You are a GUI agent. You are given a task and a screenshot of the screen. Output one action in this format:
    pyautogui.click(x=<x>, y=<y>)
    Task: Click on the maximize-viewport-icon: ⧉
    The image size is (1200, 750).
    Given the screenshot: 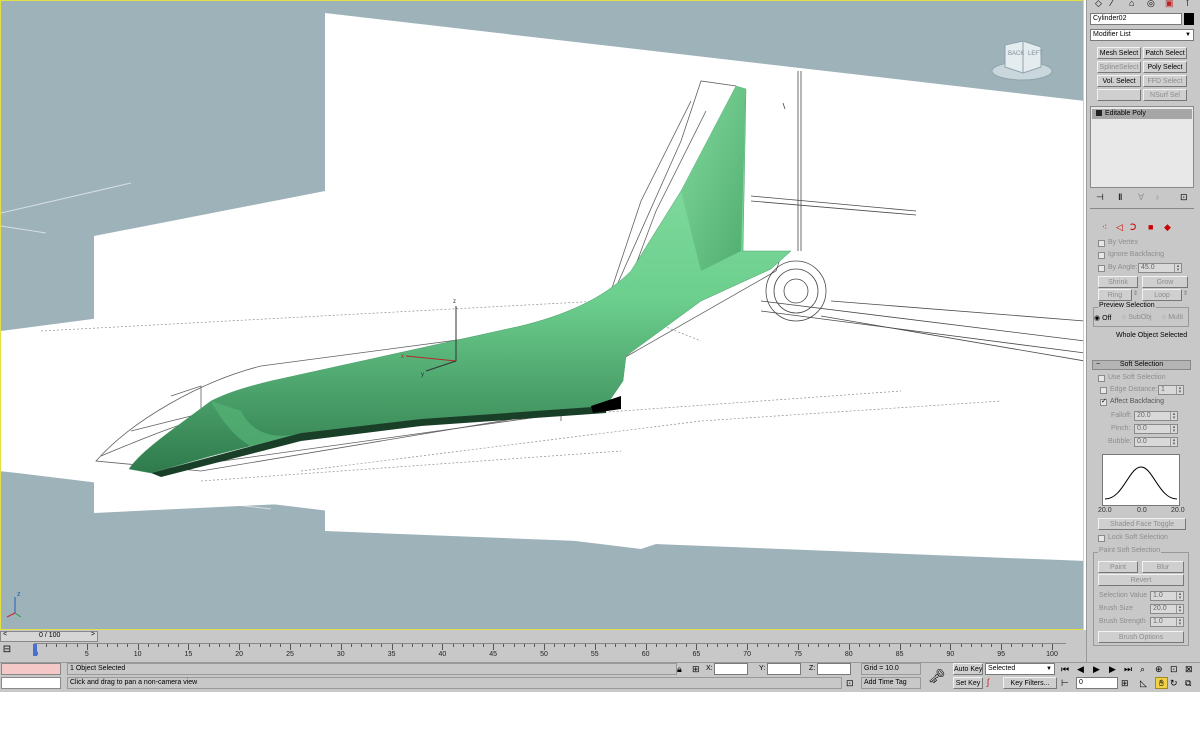 What is the action you would take?
    pyautogui.click(x=1188, y=683)
    